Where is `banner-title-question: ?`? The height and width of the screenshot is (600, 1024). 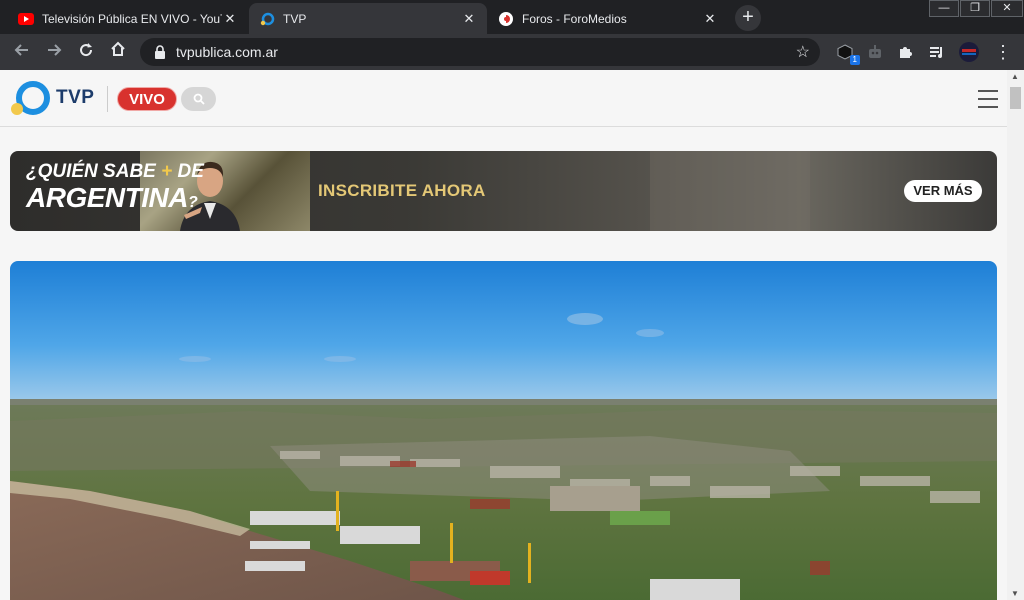 banner-title-question: ? is located at coordinates (192, 202).